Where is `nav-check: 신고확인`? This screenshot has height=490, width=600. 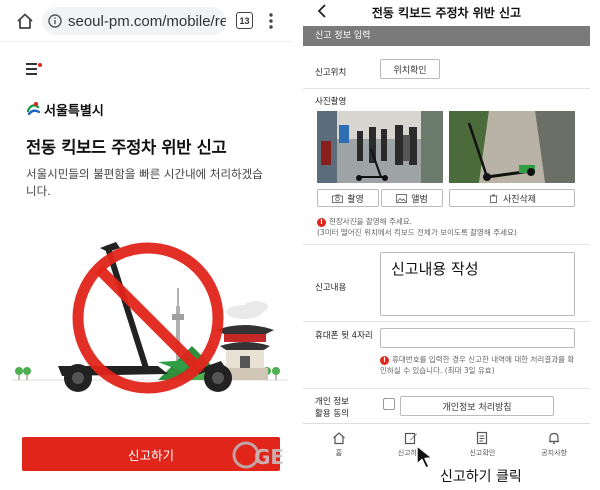 nav-check: 신고확인 is located at coordinates (483, 445).